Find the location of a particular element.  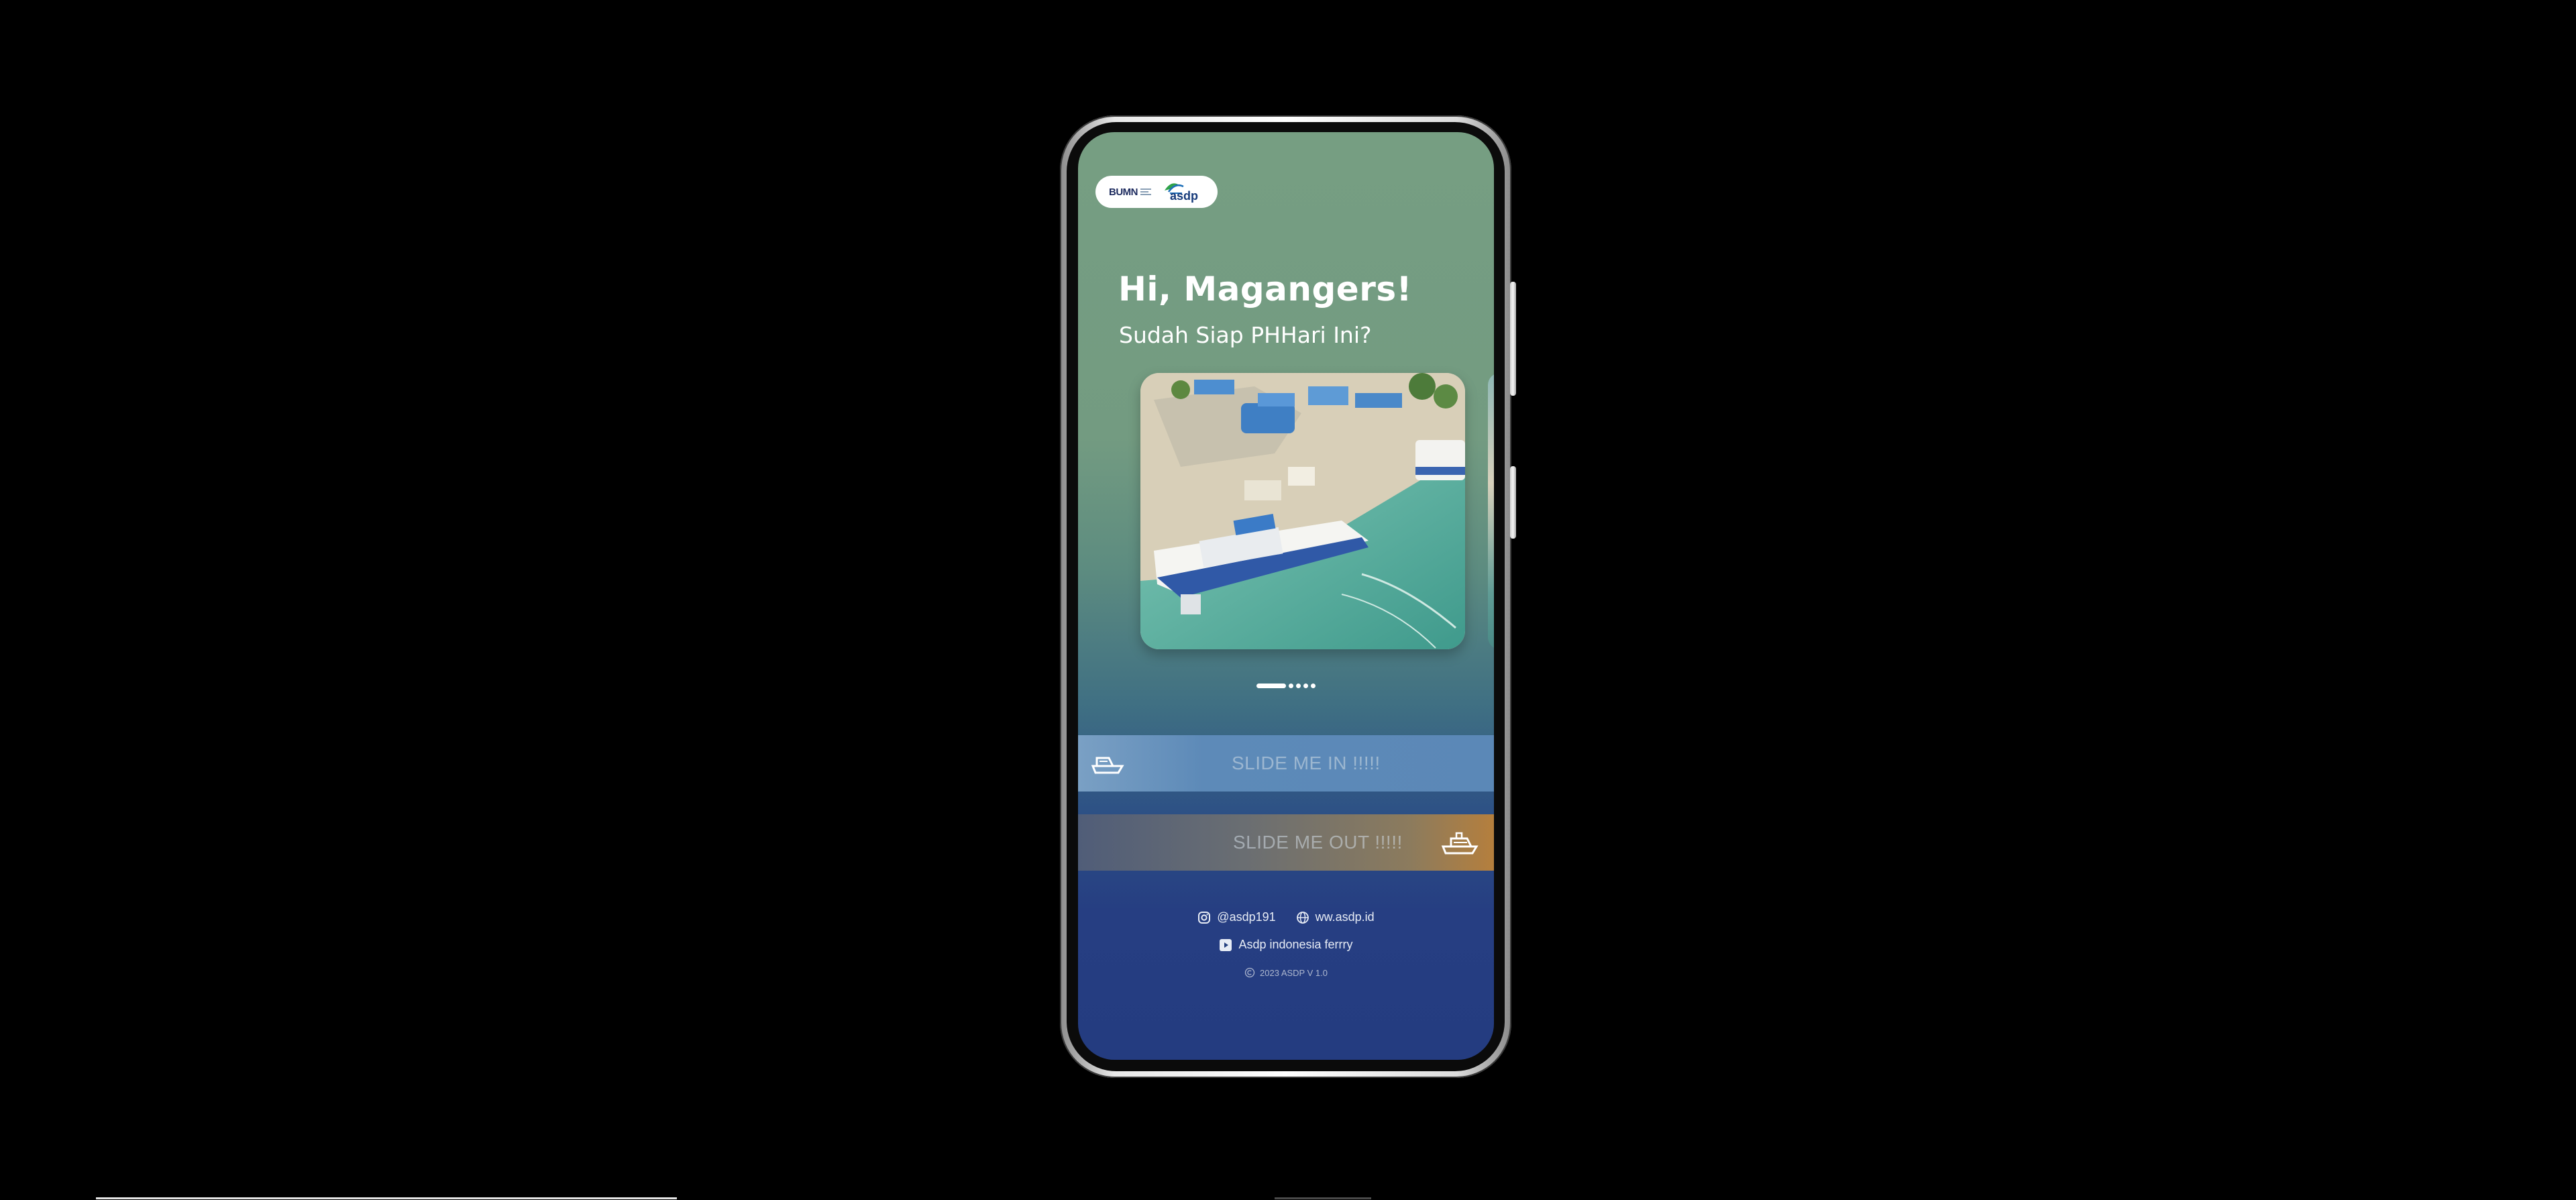

bumn-logo-lines is located at coordinates (1145, 191).